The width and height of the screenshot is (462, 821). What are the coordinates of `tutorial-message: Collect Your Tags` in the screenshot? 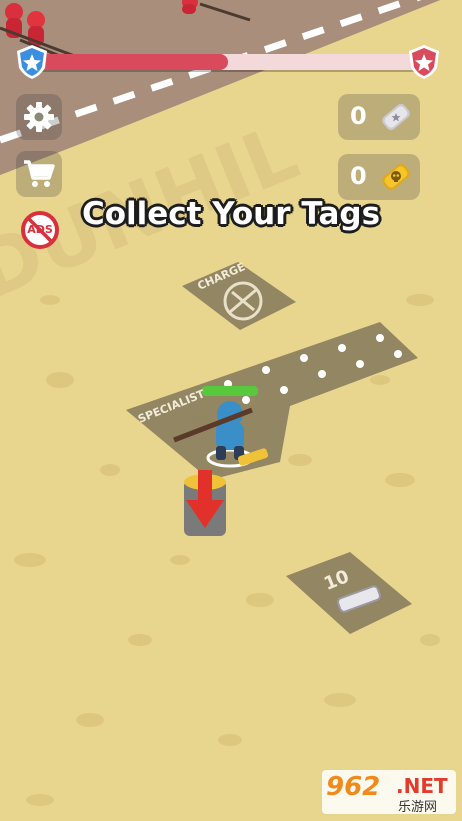 It's located at (231, 214).